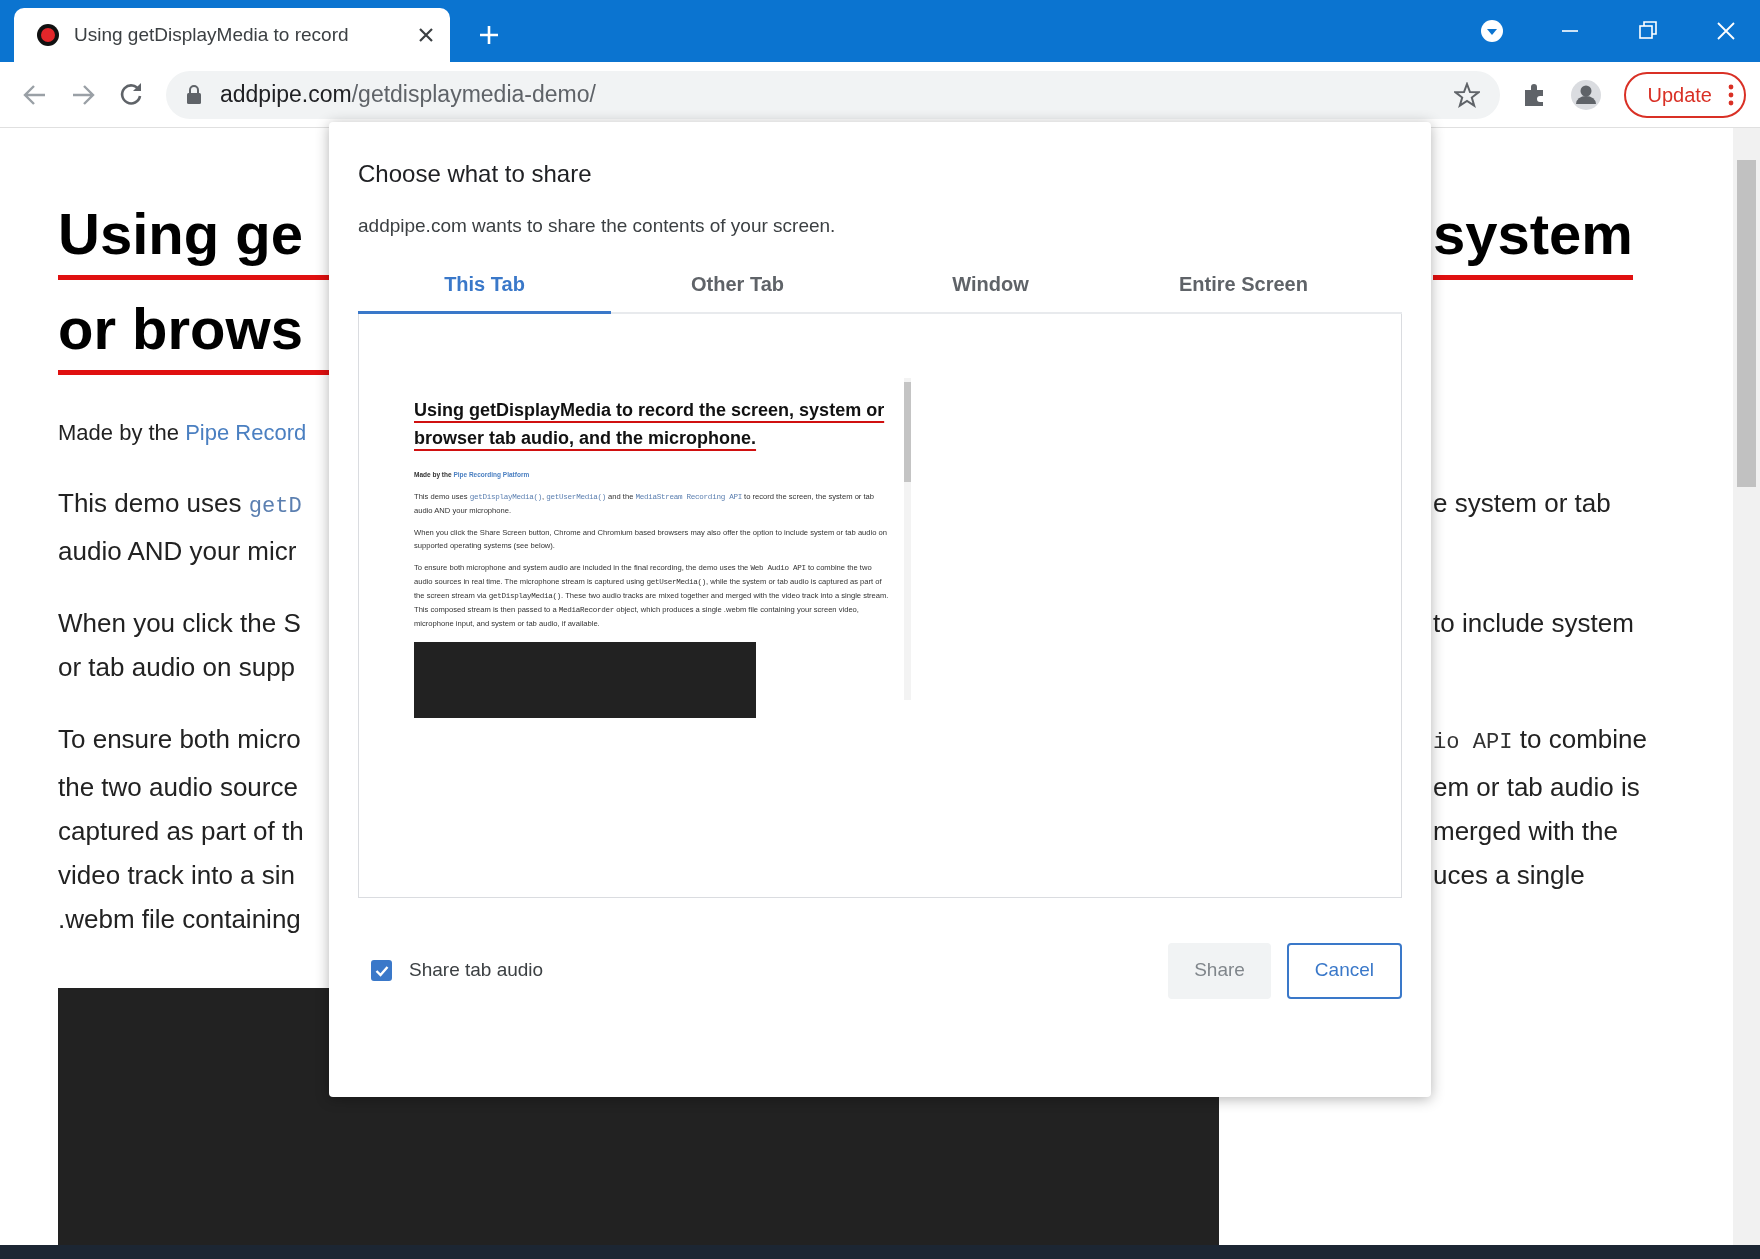 The height and width of the screenshot is (1259, 1760). What do you see at coordinates (1534, 623) in the screenshot?
I see `paragraph-text: to include system` at bounding box center [1534, 623].